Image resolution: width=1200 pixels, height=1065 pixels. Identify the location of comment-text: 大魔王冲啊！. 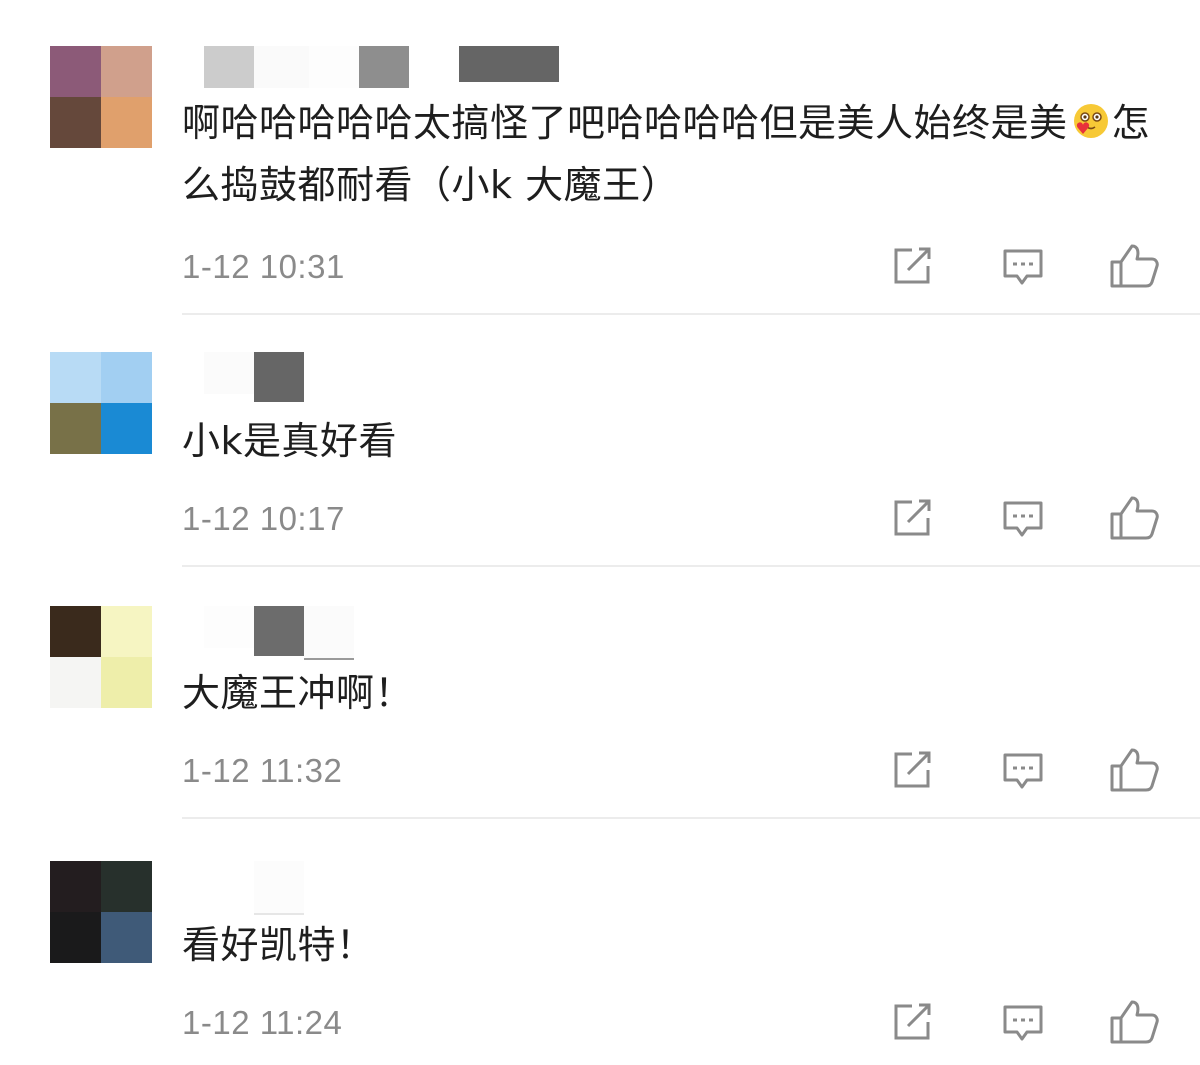
(298, 693).